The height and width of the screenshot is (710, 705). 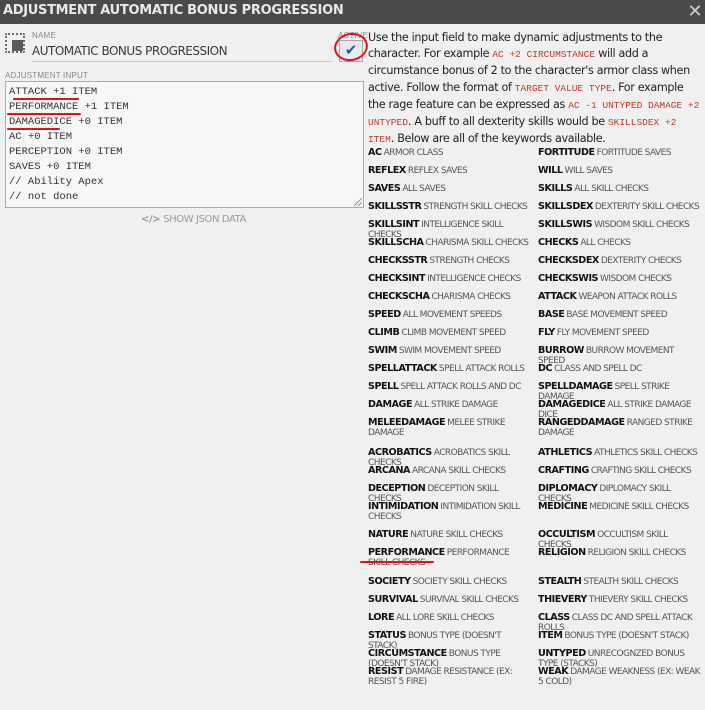 I want to click on keyword-name: ATTACK, so click(x=557, y=296).